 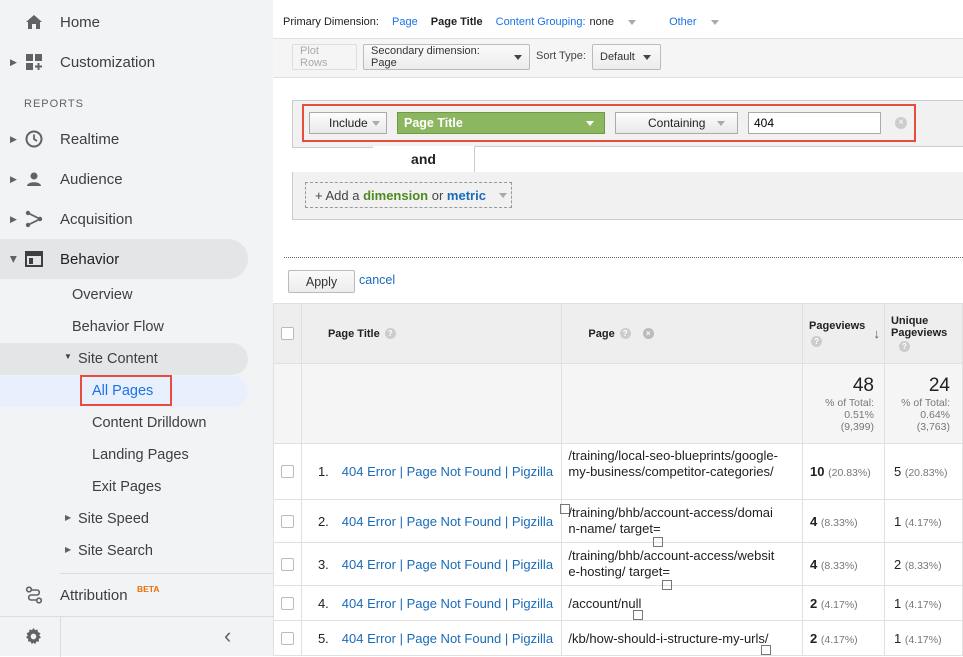 I want to click on add-dimension-or-metric-button: + Add a dimension or metric, so click(x=408, y=195).